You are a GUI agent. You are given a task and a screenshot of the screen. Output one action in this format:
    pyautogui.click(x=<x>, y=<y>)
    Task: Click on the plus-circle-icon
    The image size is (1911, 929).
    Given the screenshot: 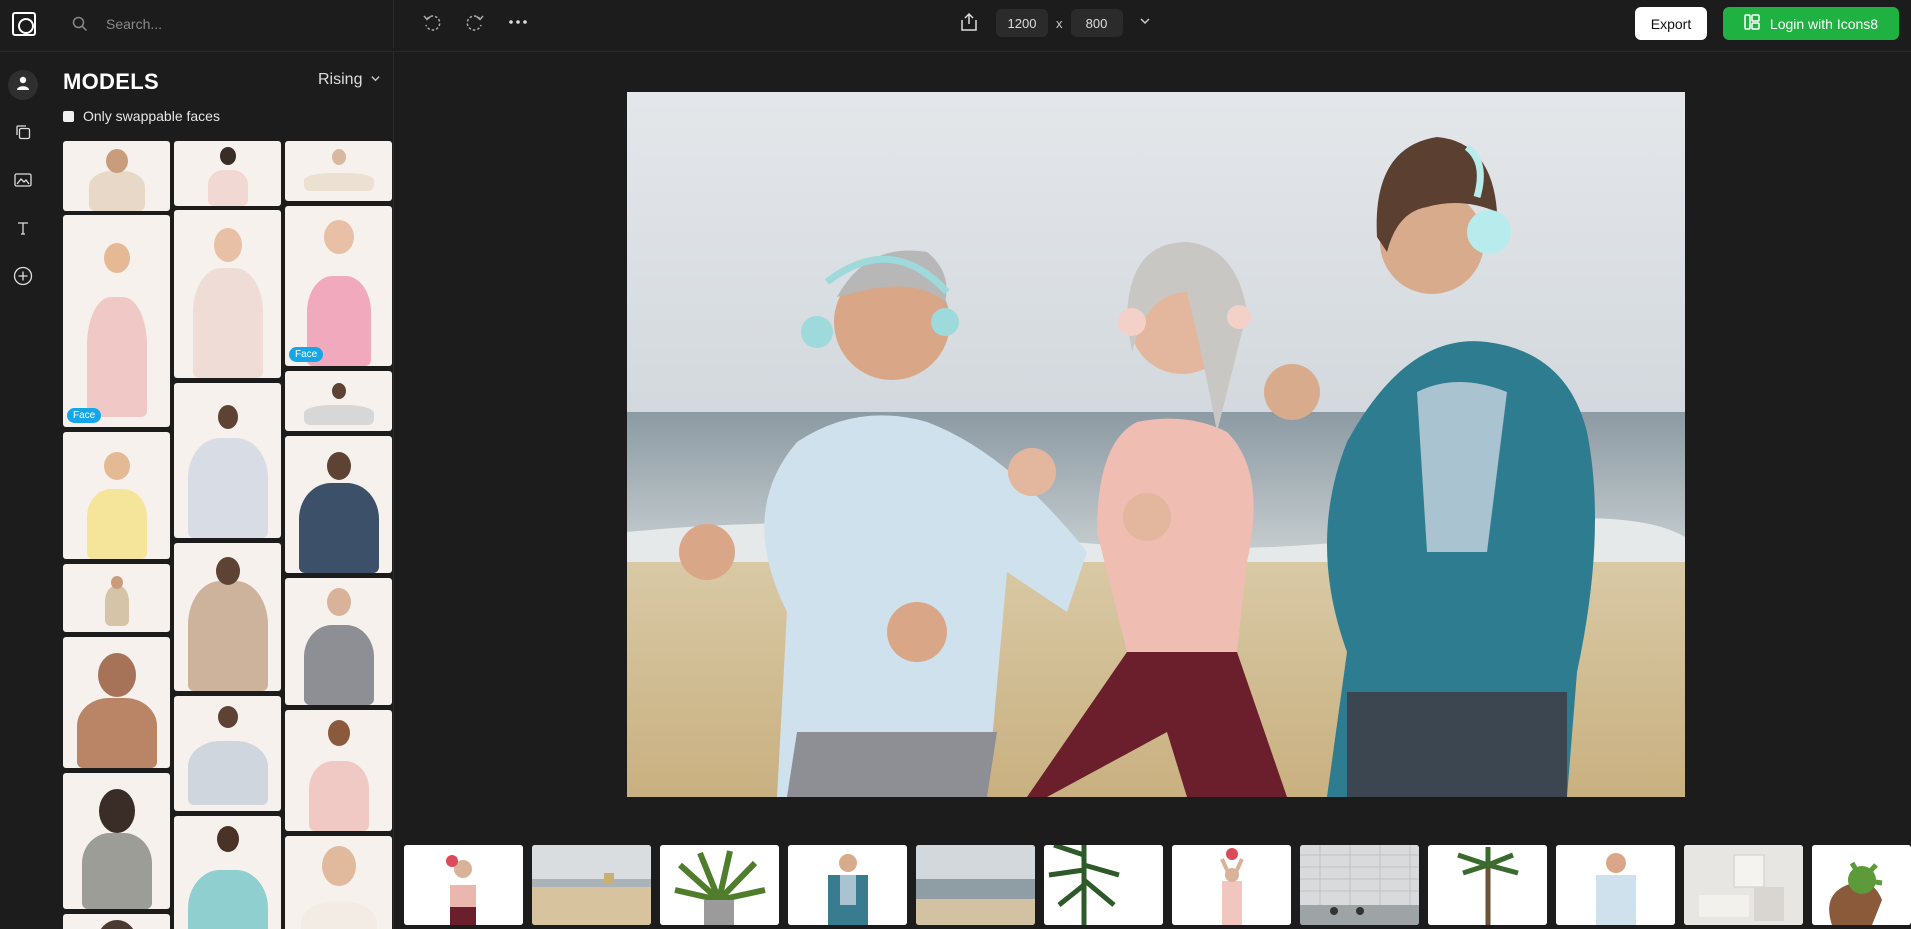 What is the action you would take?
    pyautogui.click(x=23, y=278)
    